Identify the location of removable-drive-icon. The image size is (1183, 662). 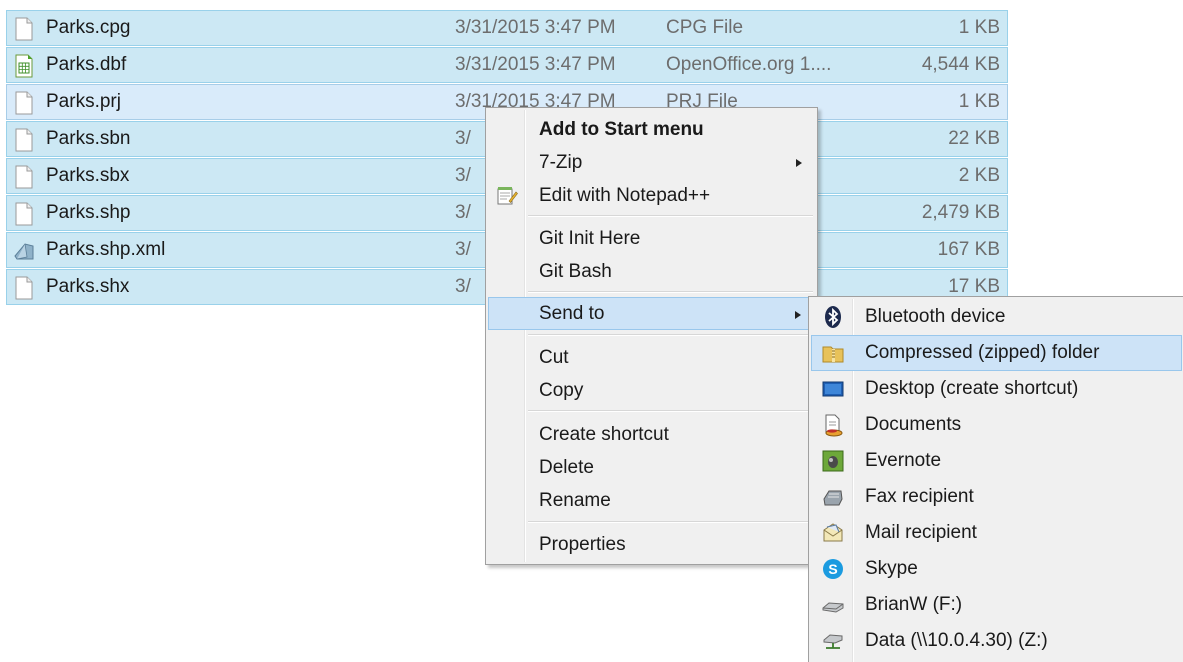
(833, 607).